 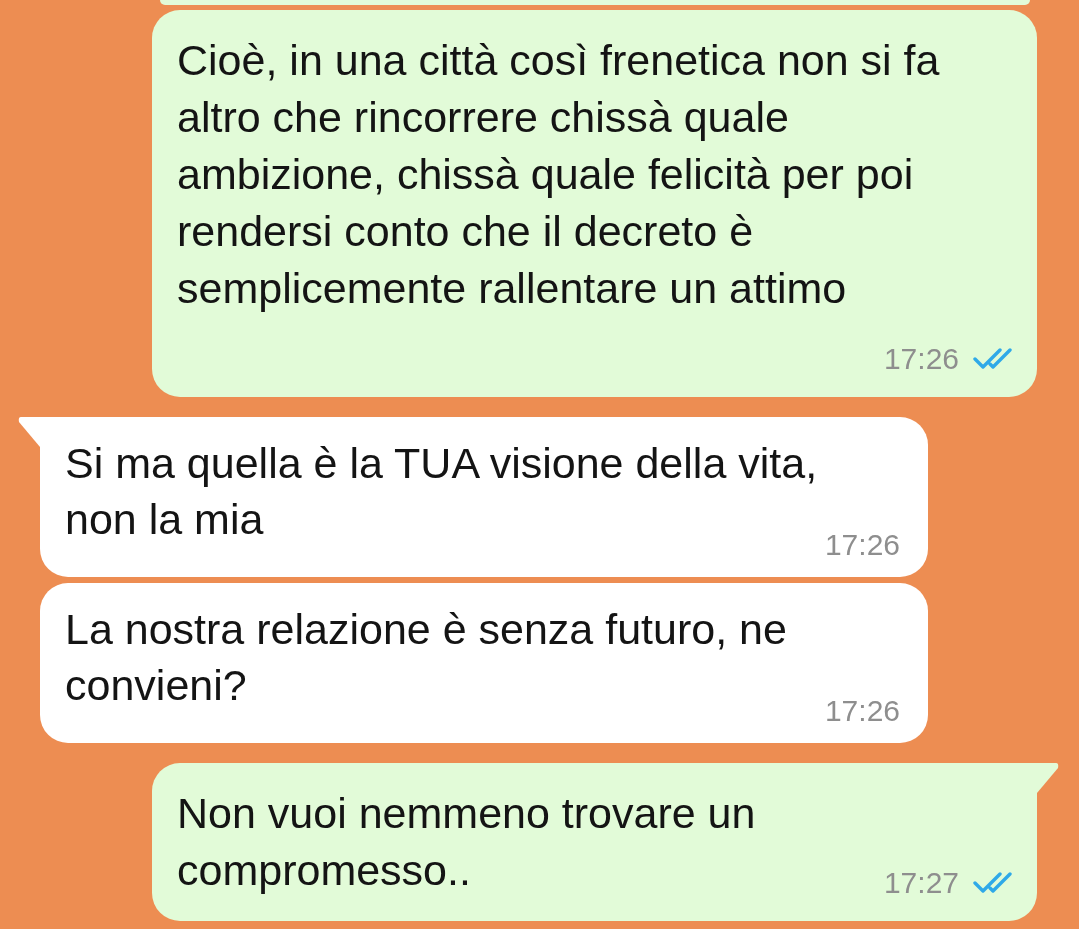 I want to click on message-text: La nostra relazione è senza futuro, ne convieni?, so click(x=426, y=657).